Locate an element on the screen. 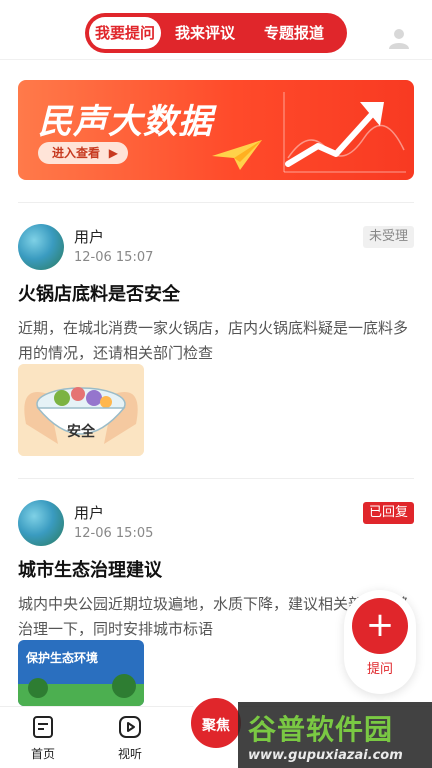 This screenshot has width=432, height=768. post-time: 12-06 15:07 is located at coordinates (114, 257).